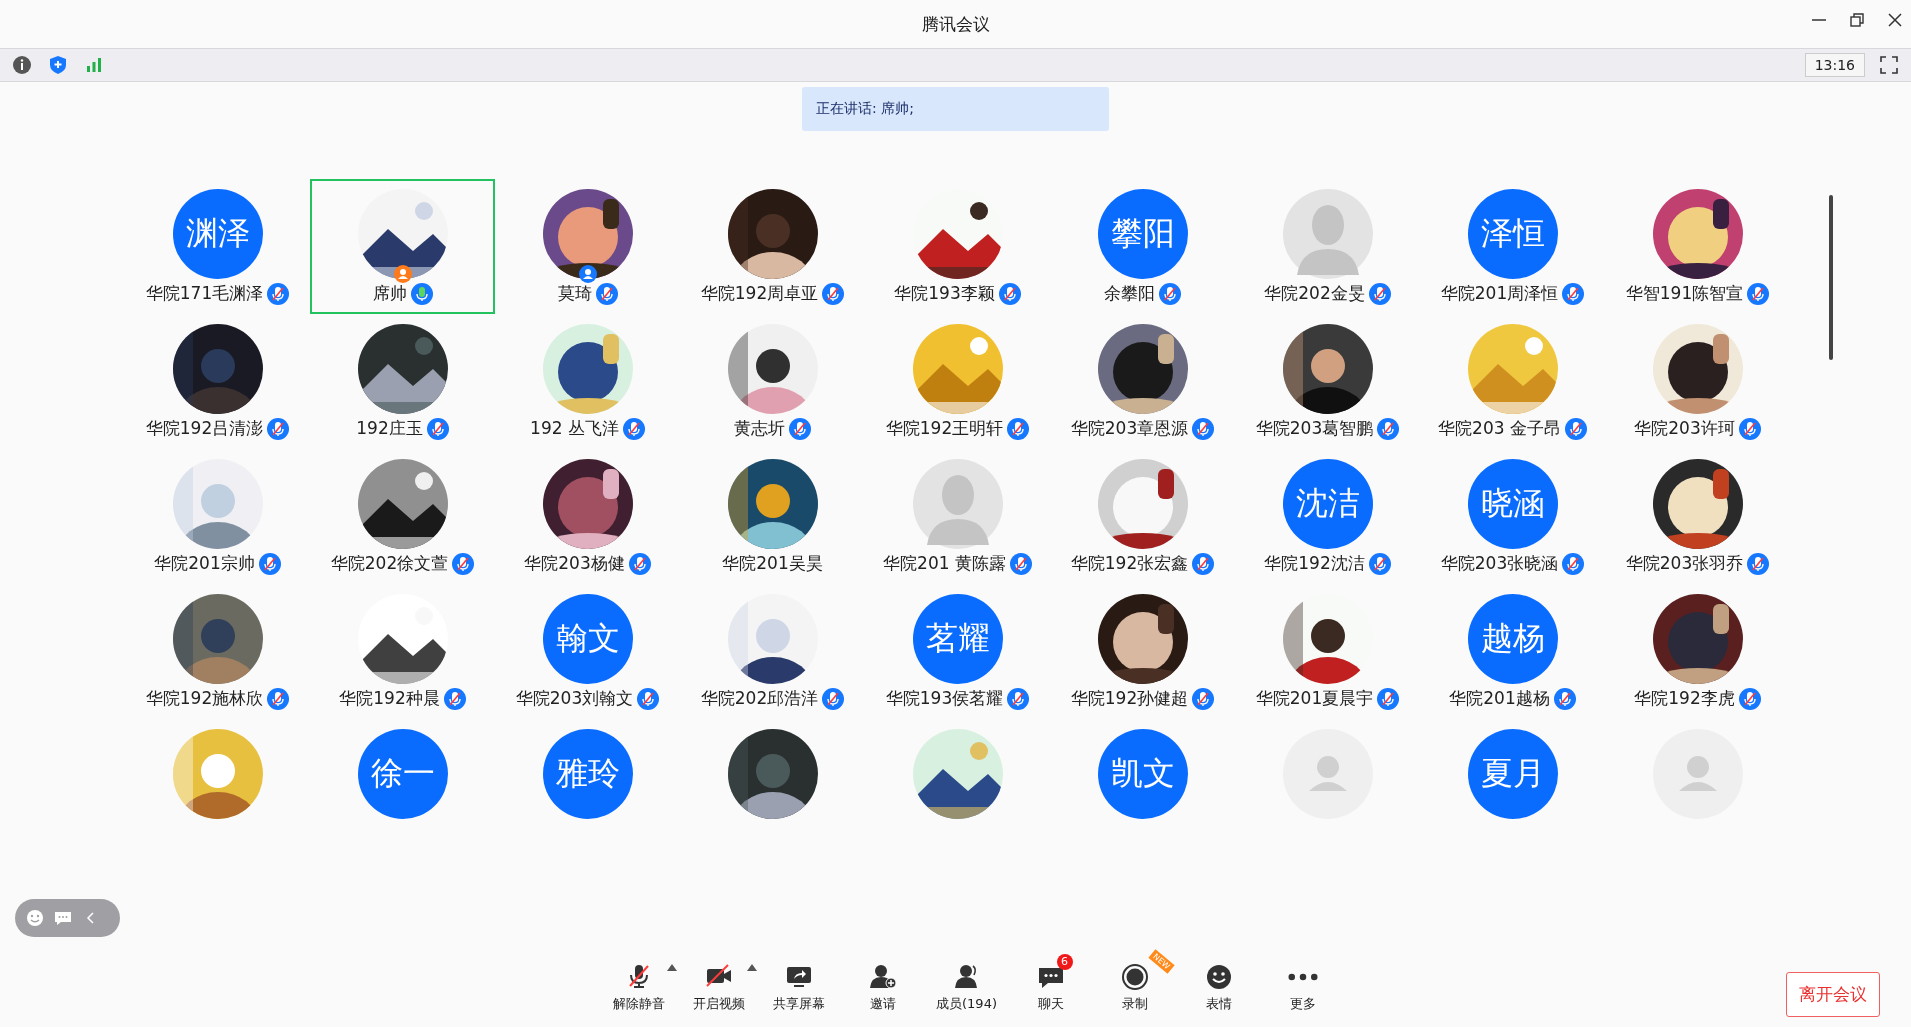 The image size is (1911, 1027). What do you see at coordinates (389, 698) in the screenshot?
I see `participant-name: 华院192种晨` at bounding box center [389, 698].